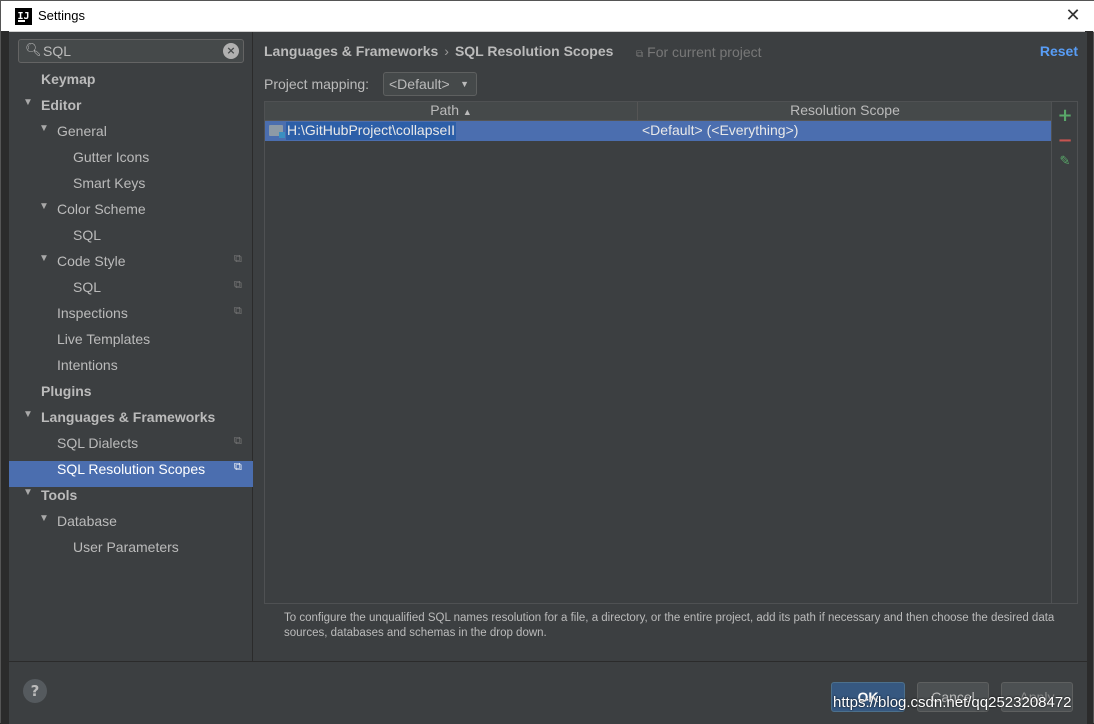 Image resolution: width=1094 pixels, height=724 pixels. I want to click on chevron-down-icon: ▼, so click(464, 84).